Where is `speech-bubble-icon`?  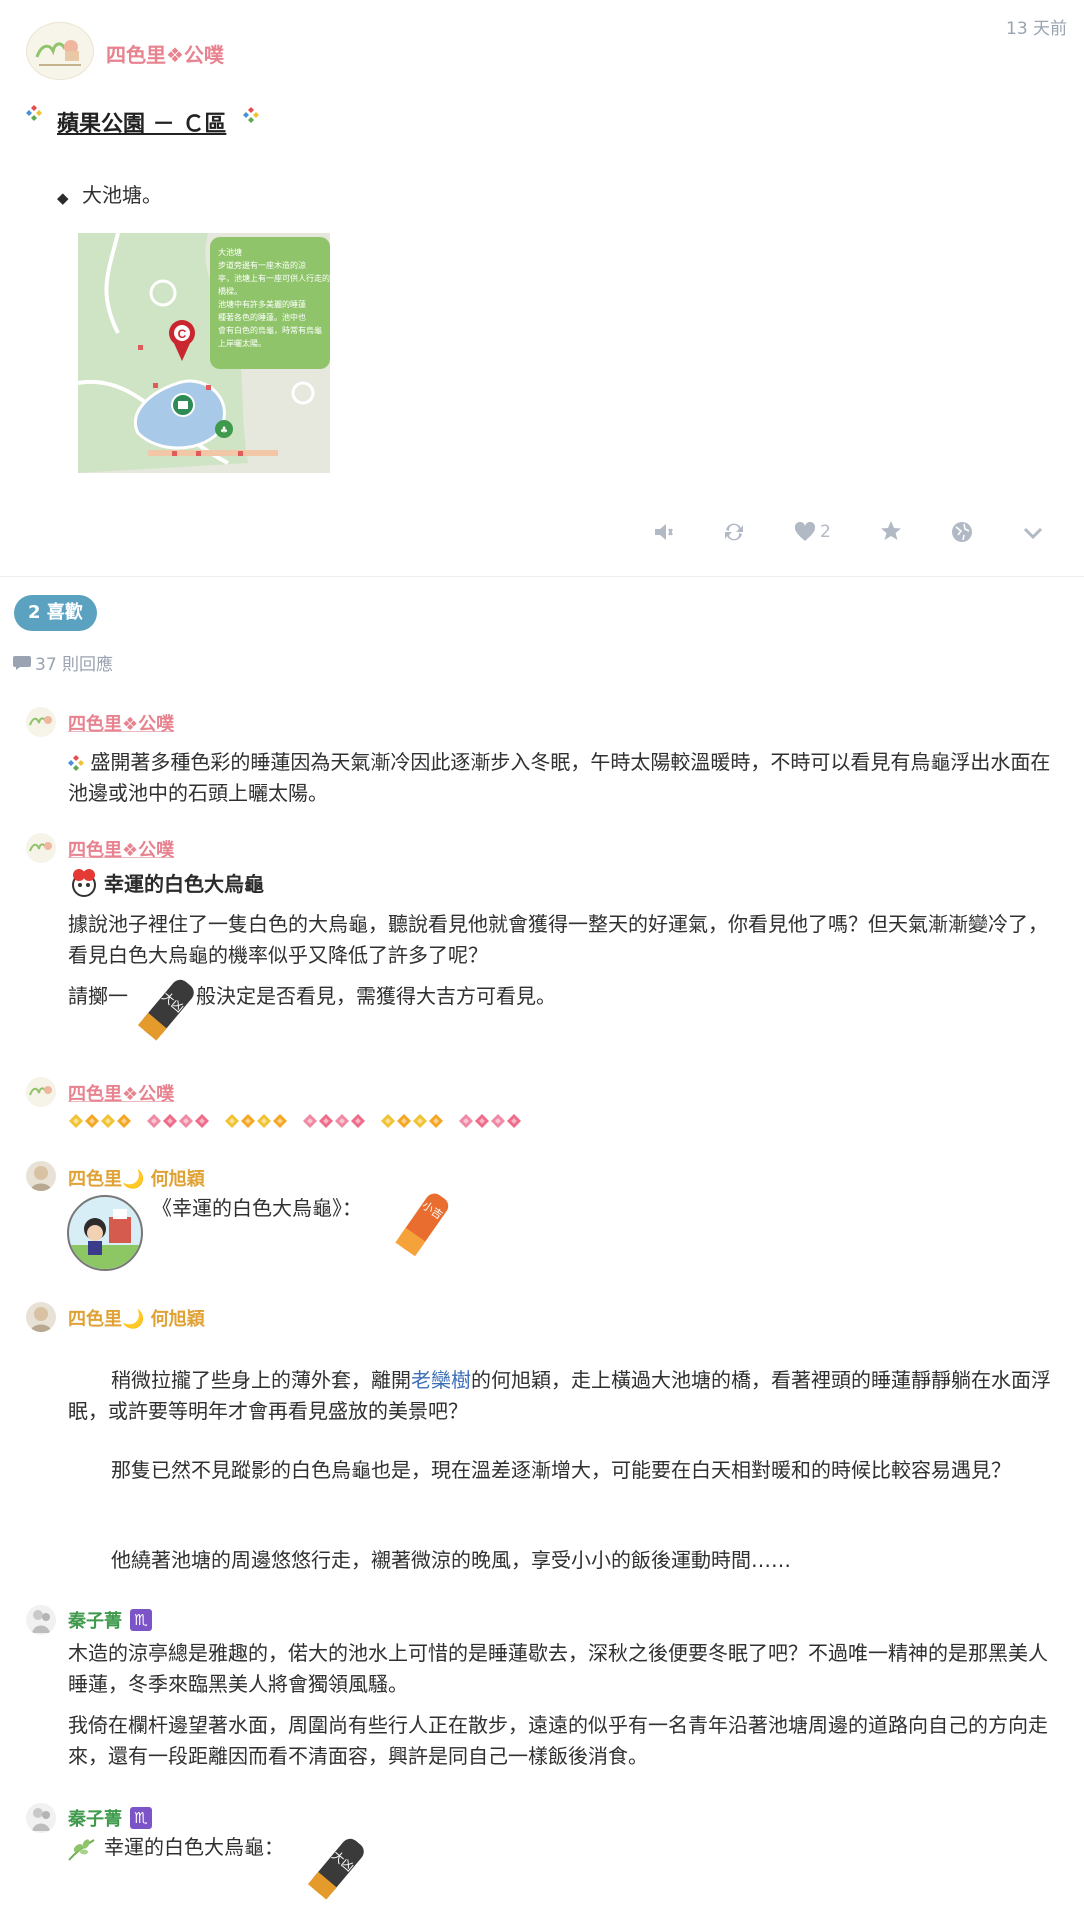
speech-bubble-icon is located at coordinates (22, 662).